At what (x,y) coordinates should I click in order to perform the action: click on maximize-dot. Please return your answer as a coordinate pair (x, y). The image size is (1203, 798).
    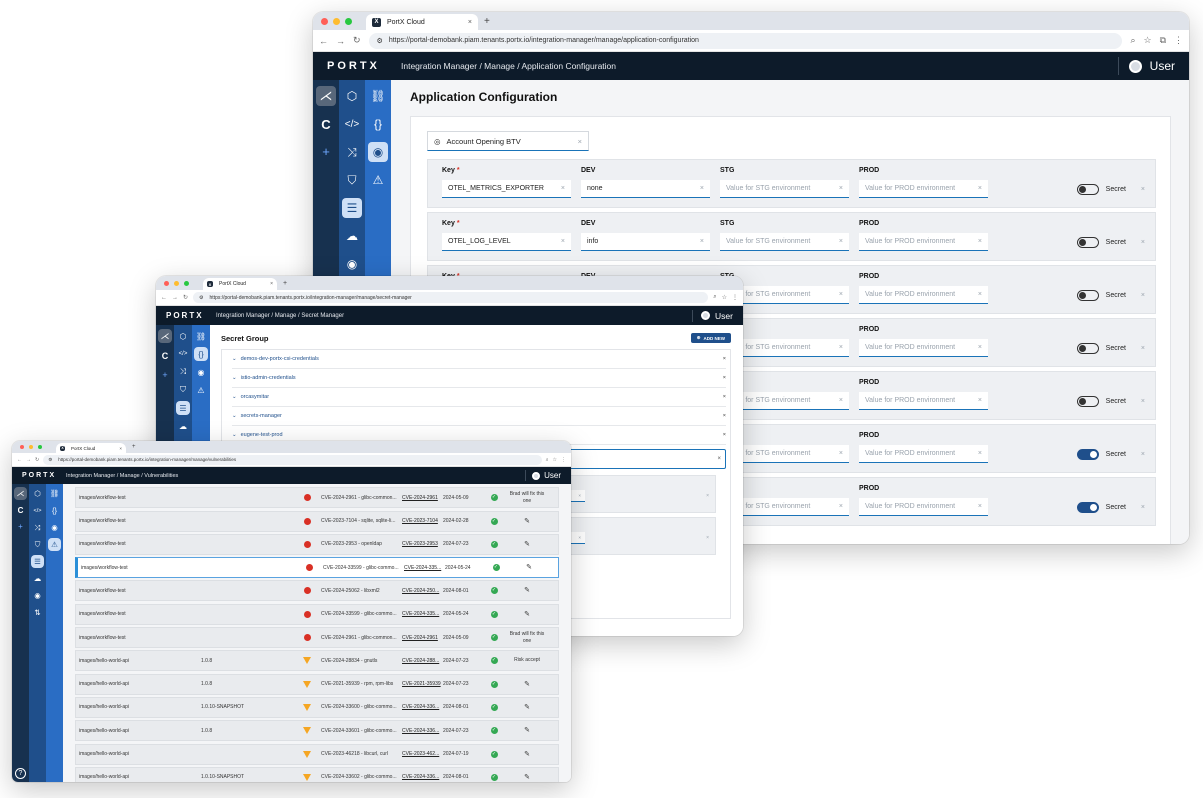
    Looking at the image, I should click on (186, 283).